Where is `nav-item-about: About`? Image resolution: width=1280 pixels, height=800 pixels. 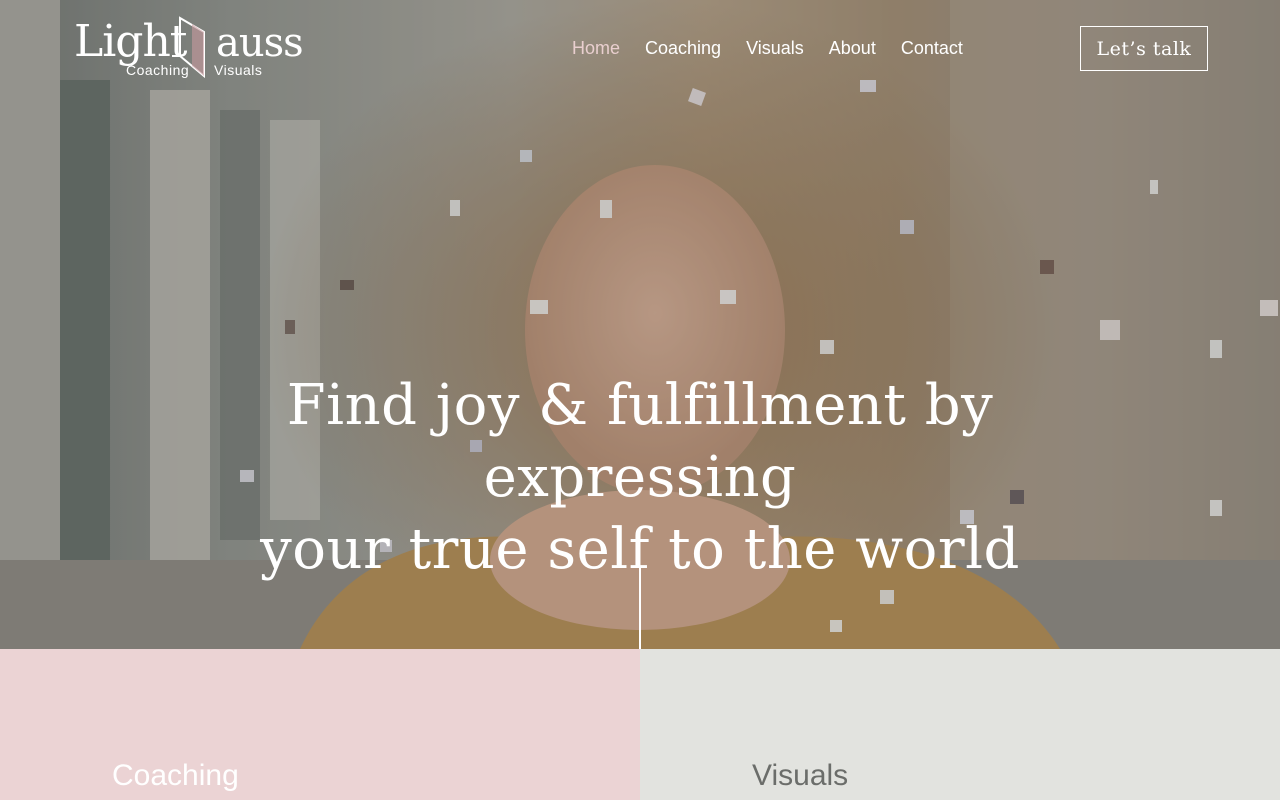
nav-item-about: About is located at coordinates (852, 50).